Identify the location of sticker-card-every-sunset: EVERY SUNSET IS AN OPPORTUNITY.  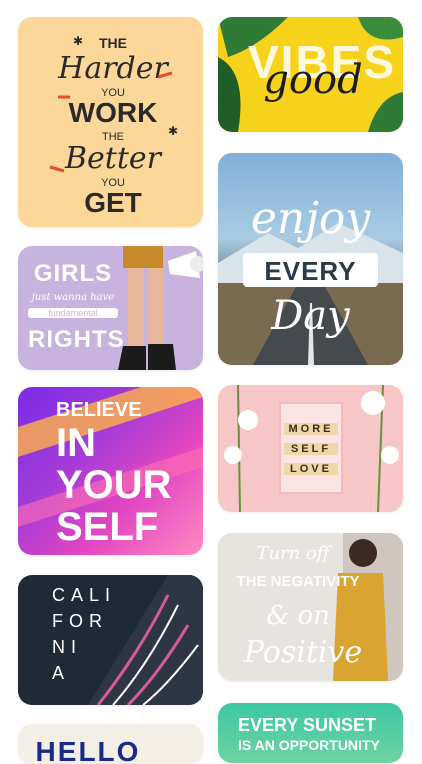
(310, 733).